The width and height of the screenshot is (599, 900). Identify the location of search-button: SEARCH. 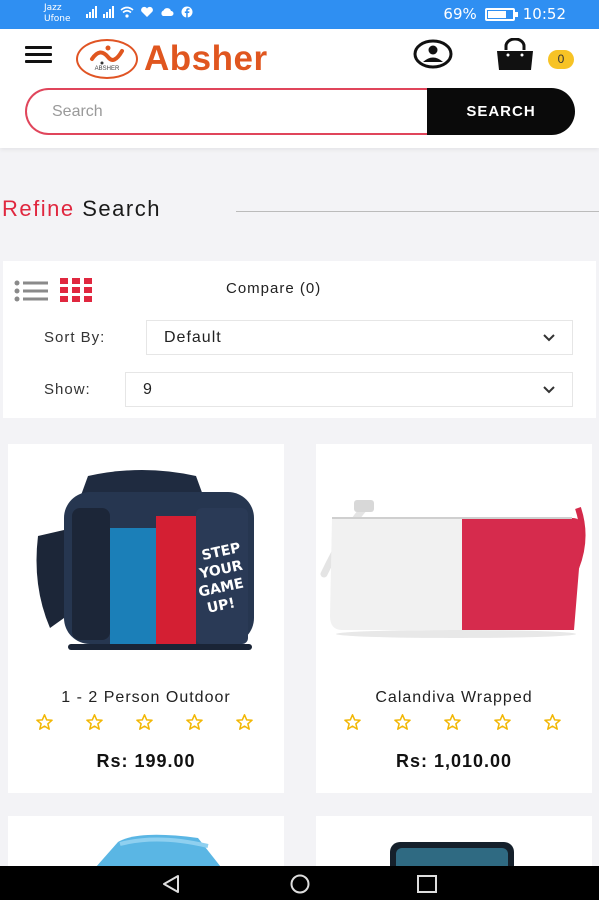
(501, 111).